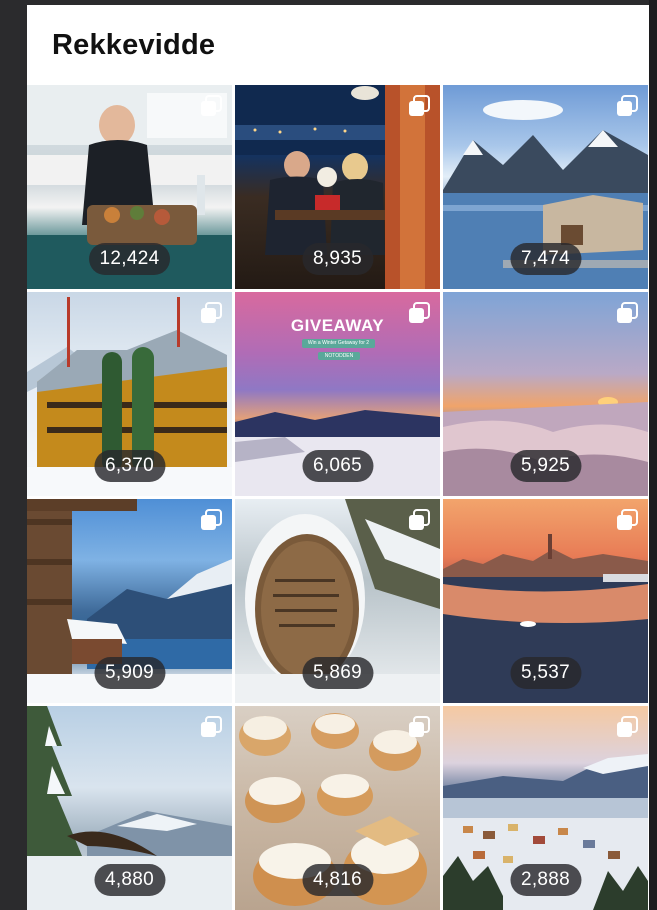 This screenshot has height=910, width=657. What do you see at coordinates (129, 259) in the screenshot?
I see `reach-count: 12,424` at bounding box center [129, 259].